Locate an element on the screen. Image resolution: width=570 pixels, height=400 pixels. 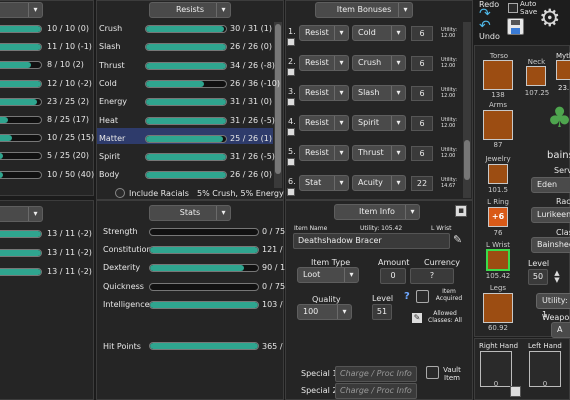
resist-value: 26 / 26 (0) is located at coordinates (251, 47).